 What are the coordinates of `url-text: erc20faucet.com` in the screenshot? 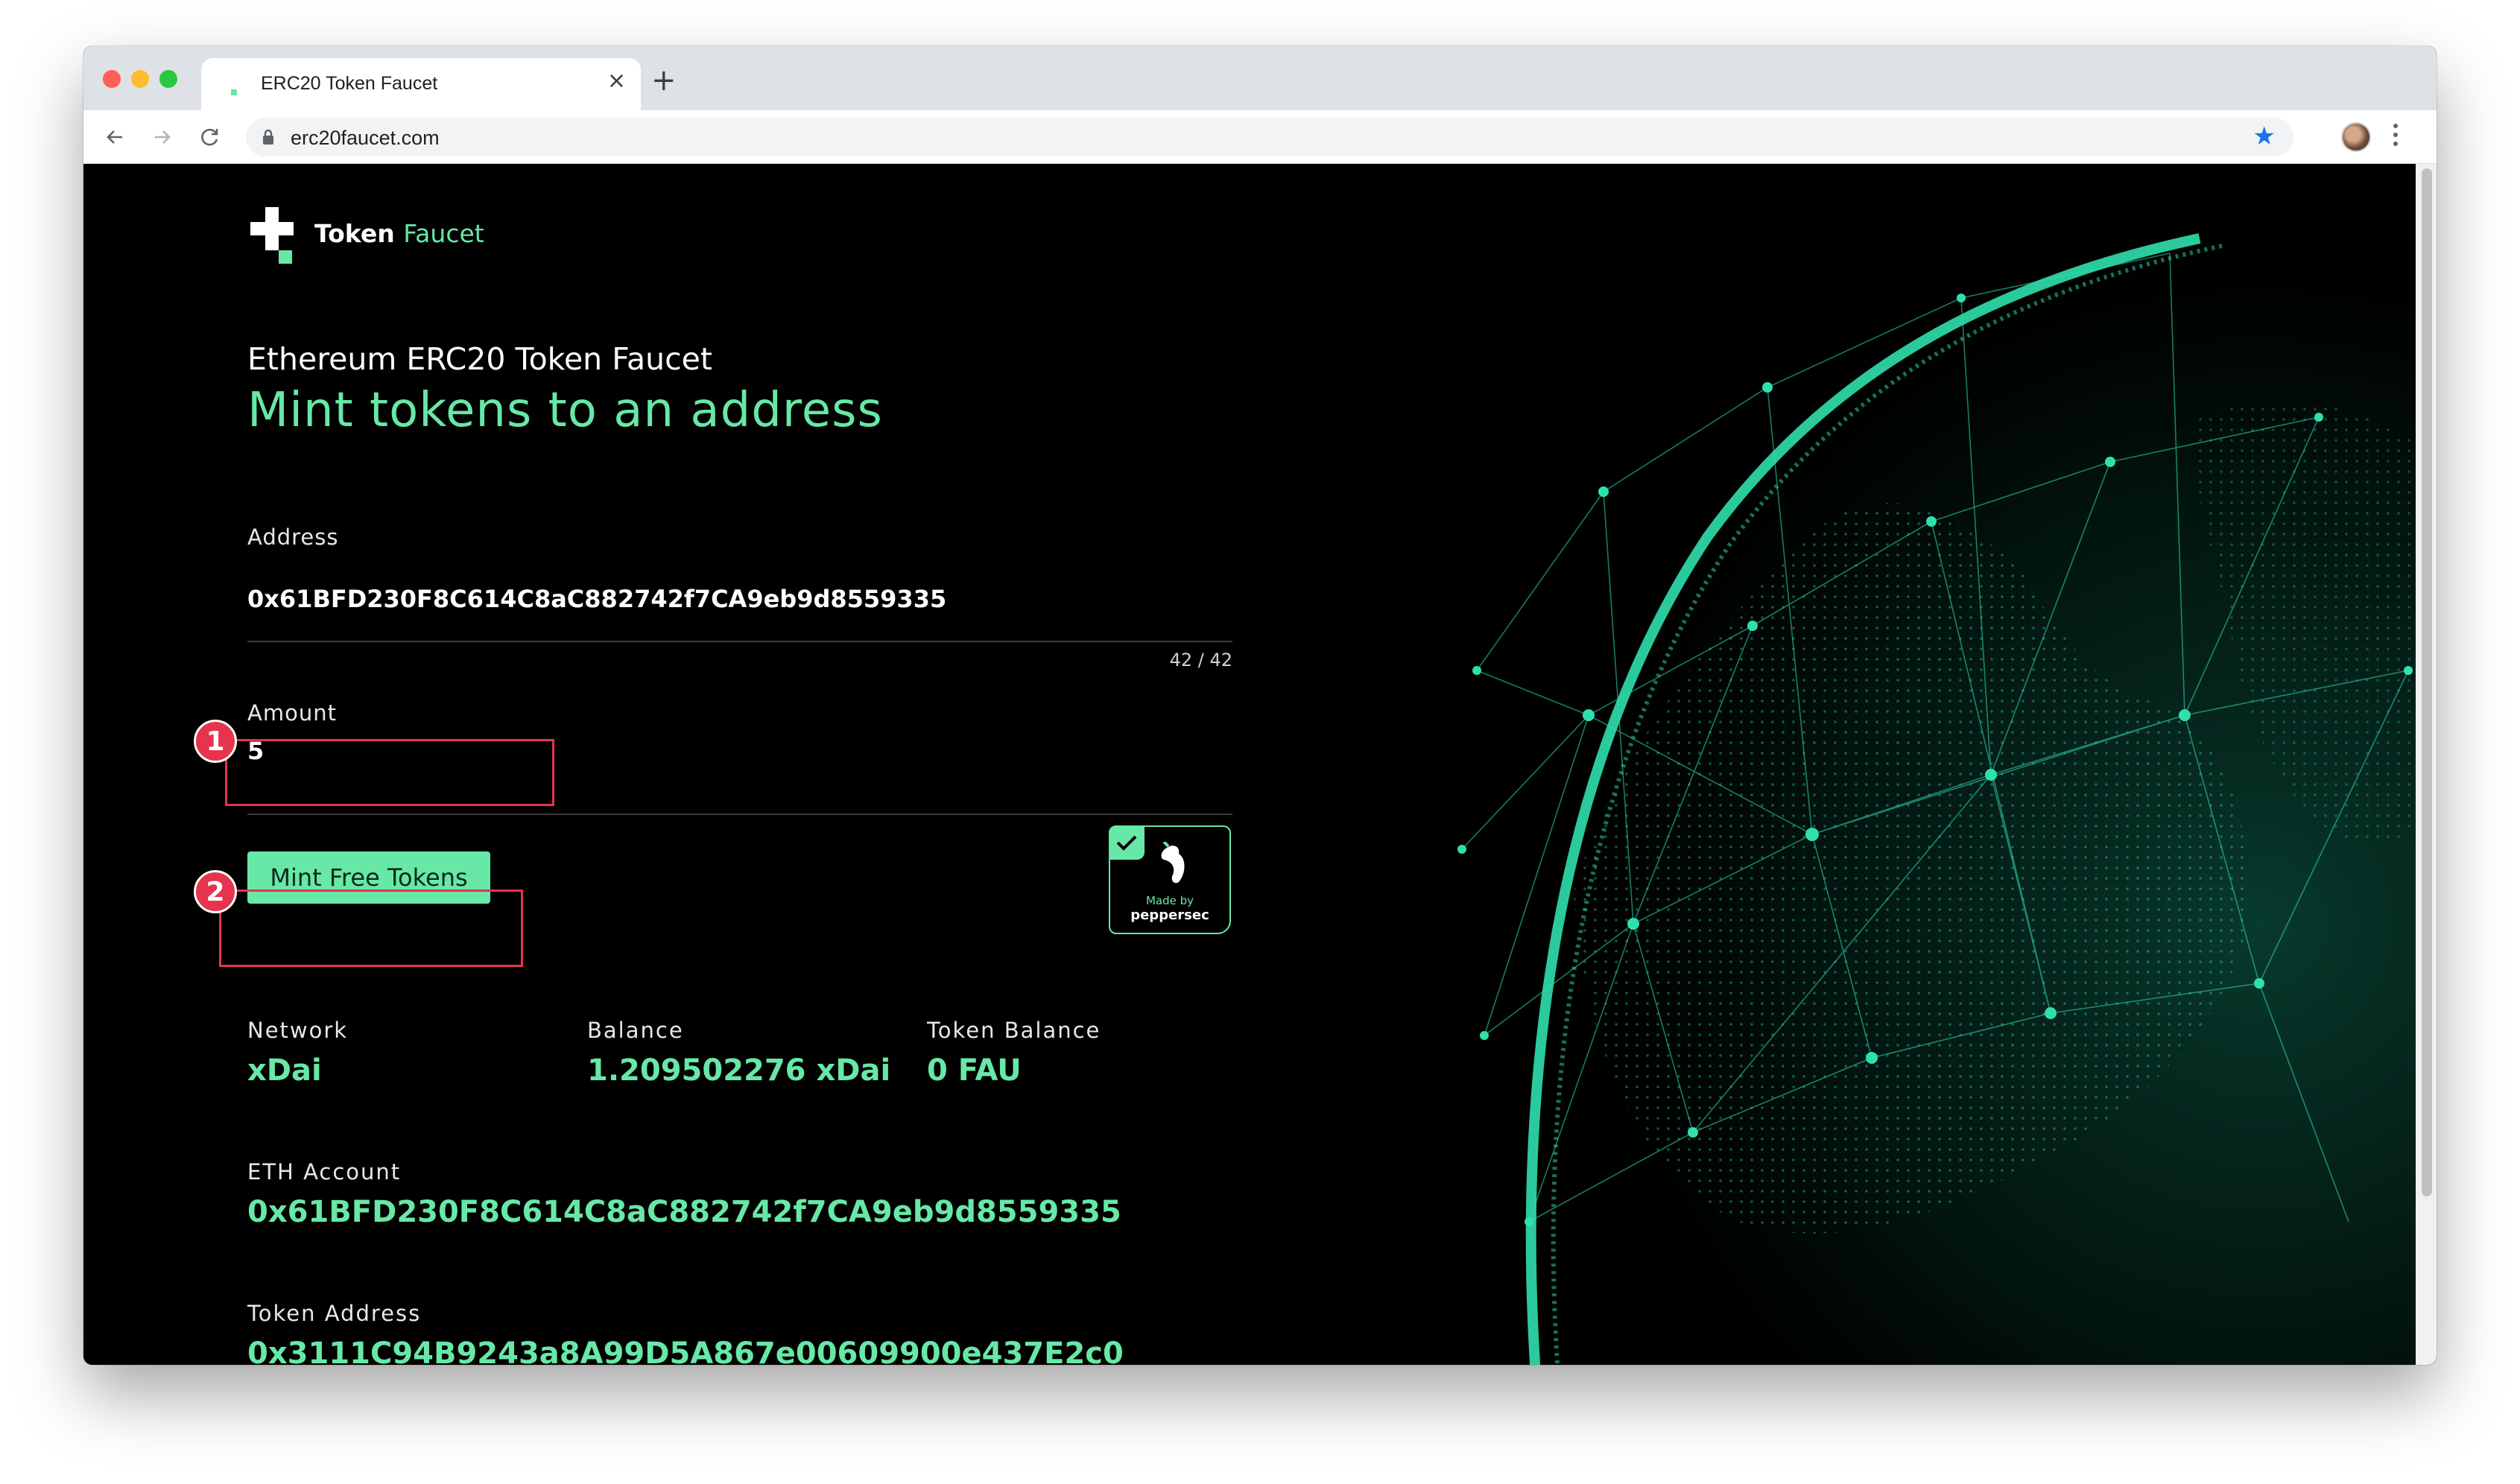 It's located at (365, 138).